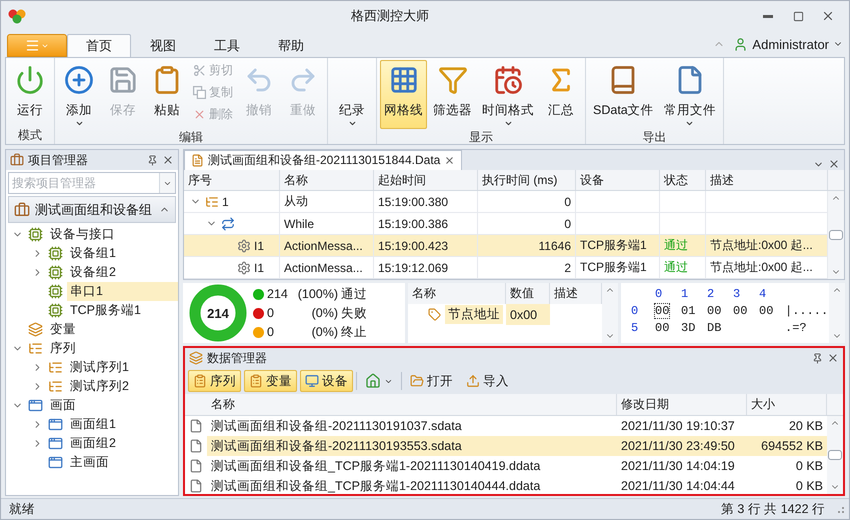  Describe the element at coordinates (200, 381) in the screenshot. I see `clipboard-icon` at that location.